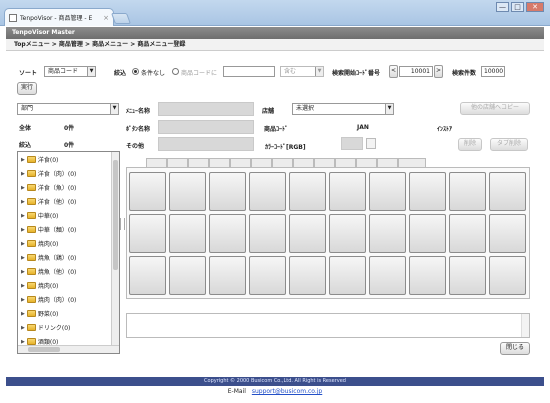 This screenshot has height=403, width=550. What do you see at coordinates (416, 71) in the screenshot?
I see `start-code-input: 10001` at bounding box center [416, 71].